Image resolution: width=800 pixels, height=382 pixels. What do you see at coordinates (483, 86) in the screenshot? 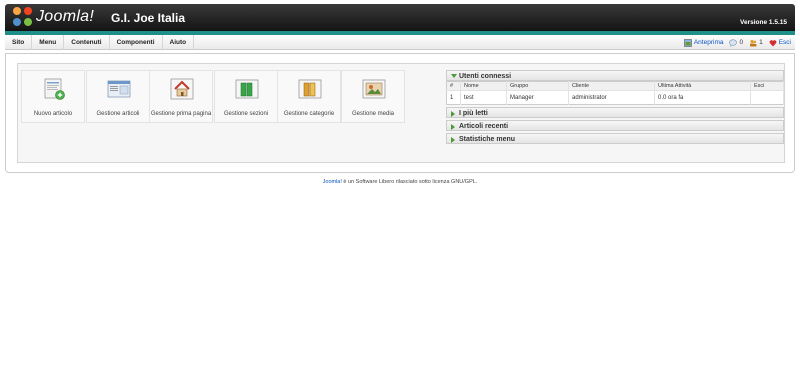
I see `col-name: Nome` at bounding box center [483, 86].